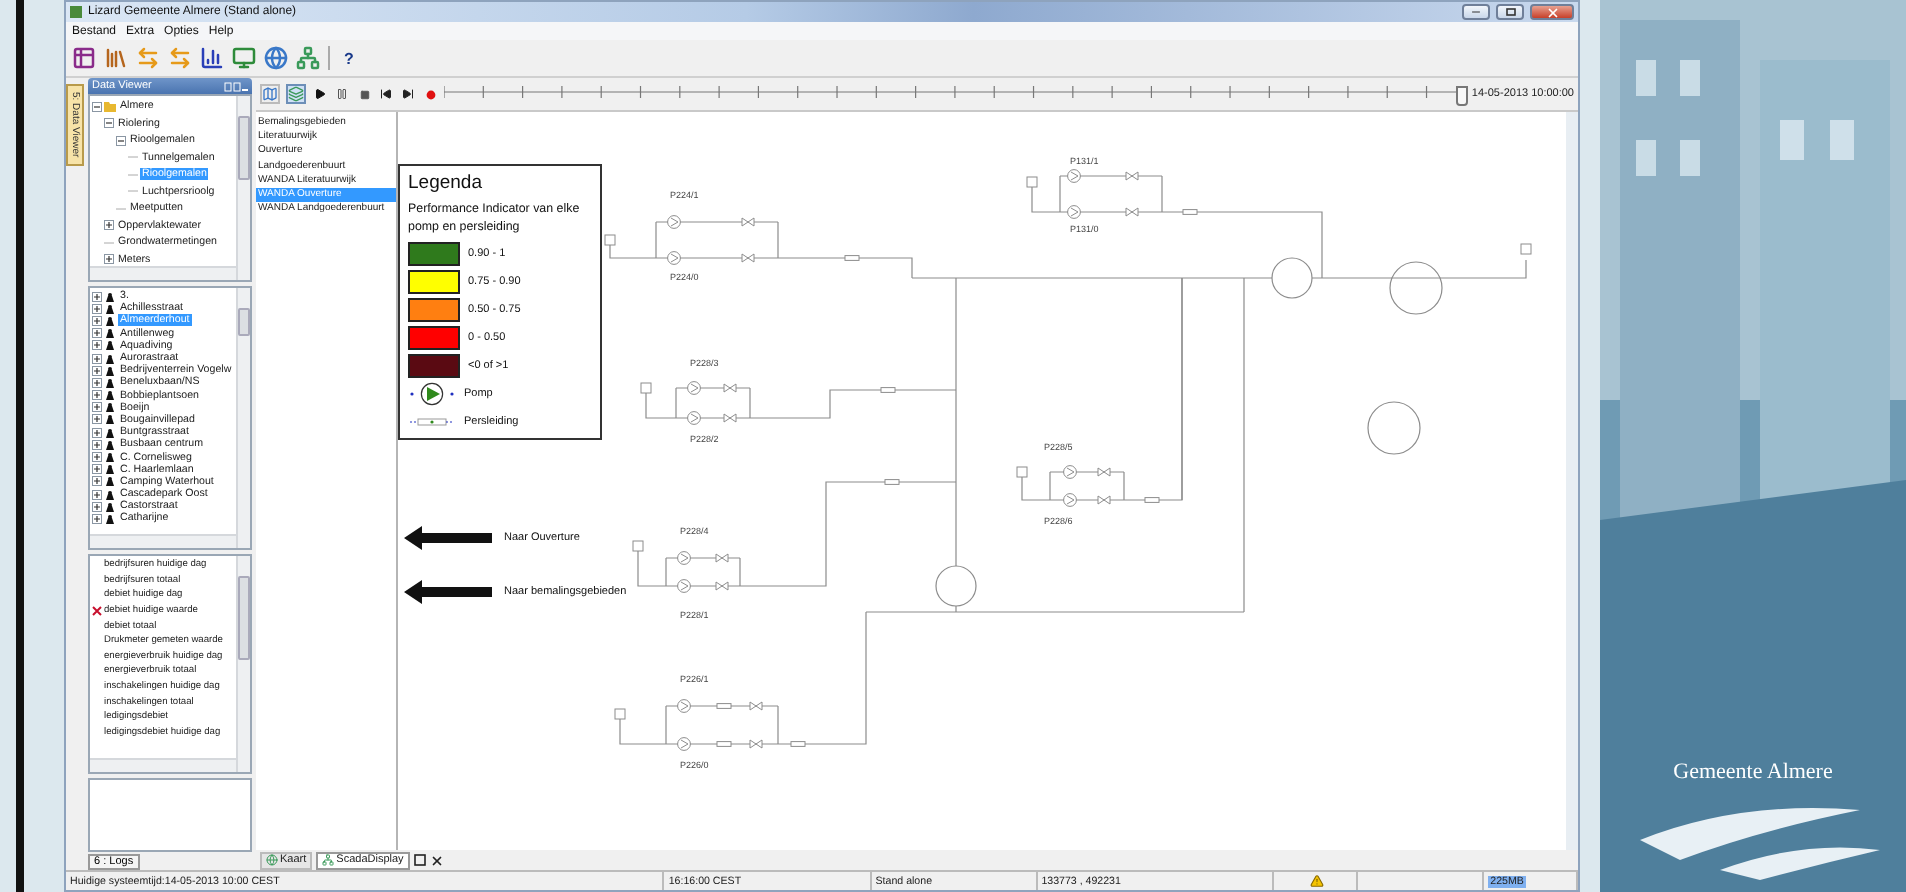  What do you see at coordinates (76, 12) in the screenshot?
I see `app-icon` at bounding box center [76, 12].